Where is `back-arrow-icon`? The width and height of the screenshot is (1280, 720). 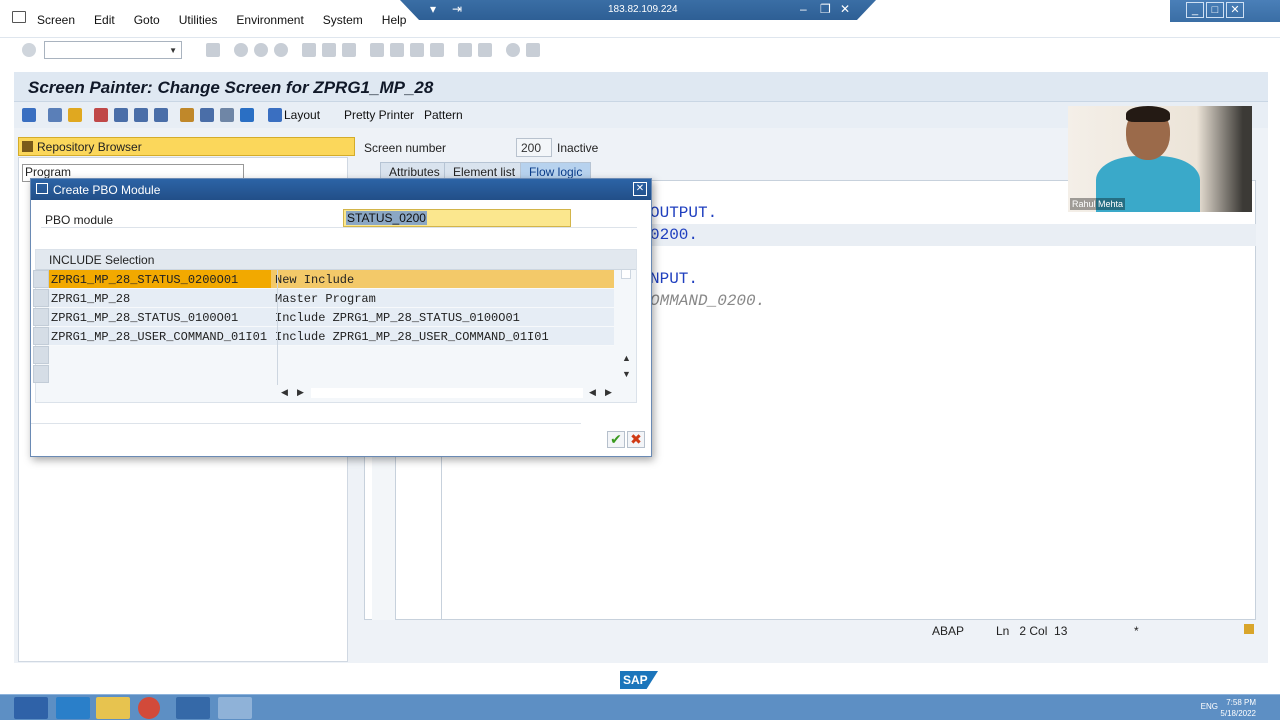 back-arrow-icon is located at coordinates (29, 115).